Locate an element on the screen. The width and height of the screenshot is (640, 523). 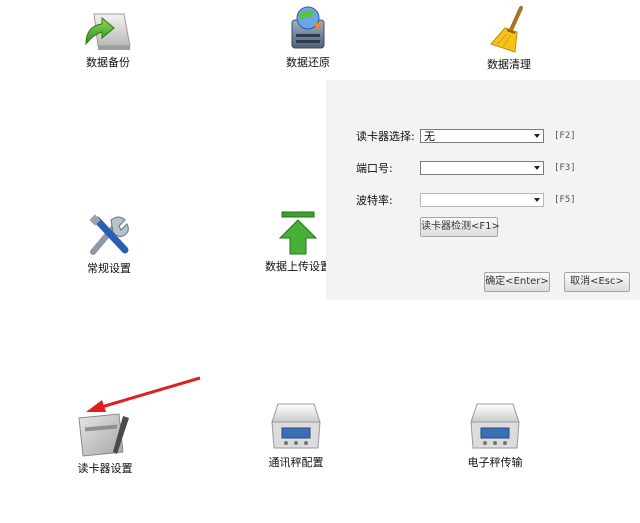
cleanup-tile: 数据清理 is located at coordinates (509, 39).